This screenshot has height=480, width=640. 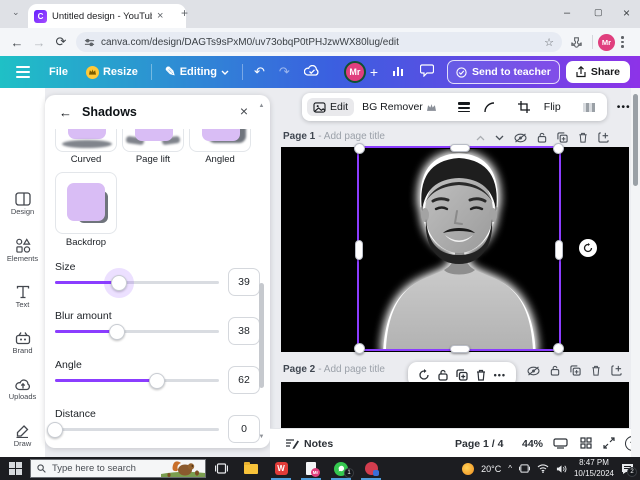 What do you see at coordinates (499, 138) in the screenshot?
I see `move-page-down-icon` at bounding box center [499, 138].